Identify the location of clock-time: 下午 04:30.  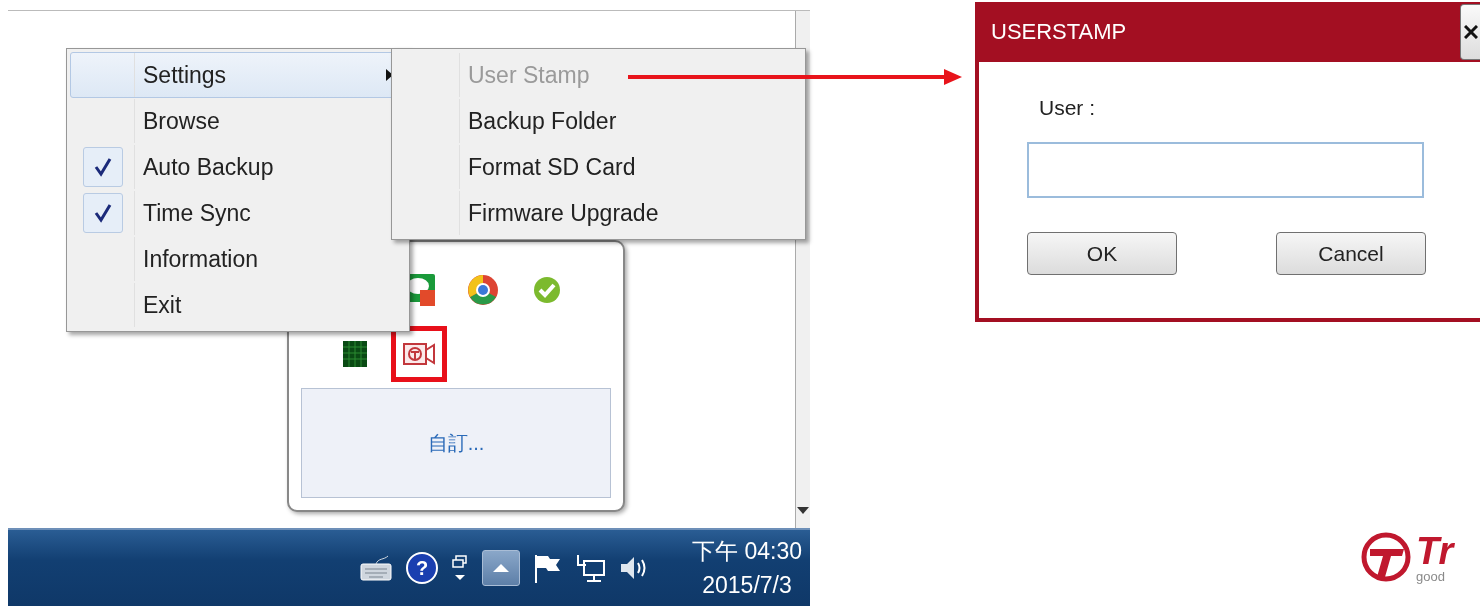
(747, 551).